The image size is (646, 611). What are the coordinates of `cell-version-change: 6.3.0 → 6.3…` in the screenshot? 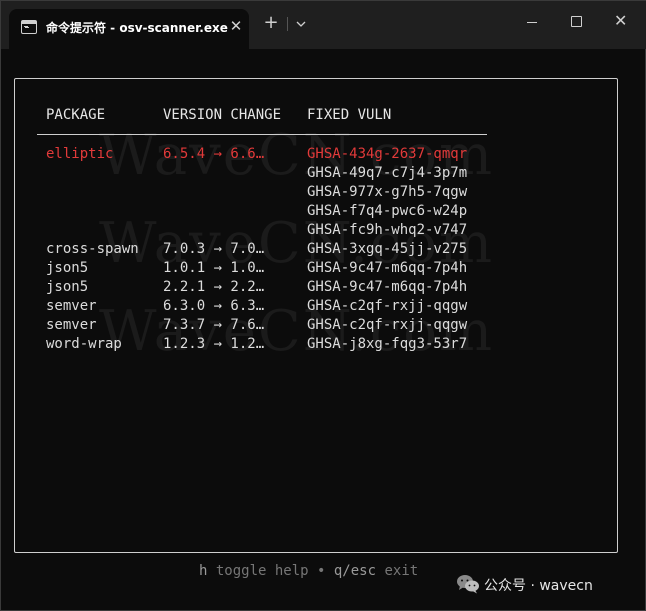 It's located at (214, 306).